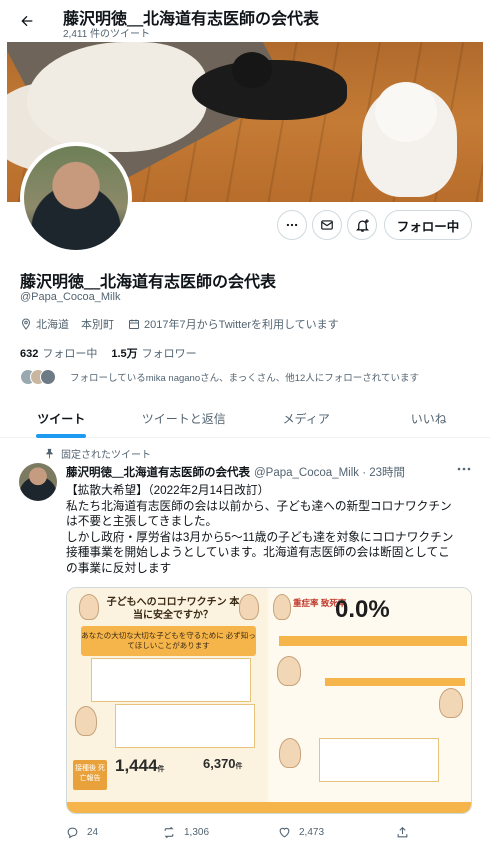  What do you see at coordinates (72, 832) in the screenshot?
I see `reply-icon` at bounding box center [72, 832].